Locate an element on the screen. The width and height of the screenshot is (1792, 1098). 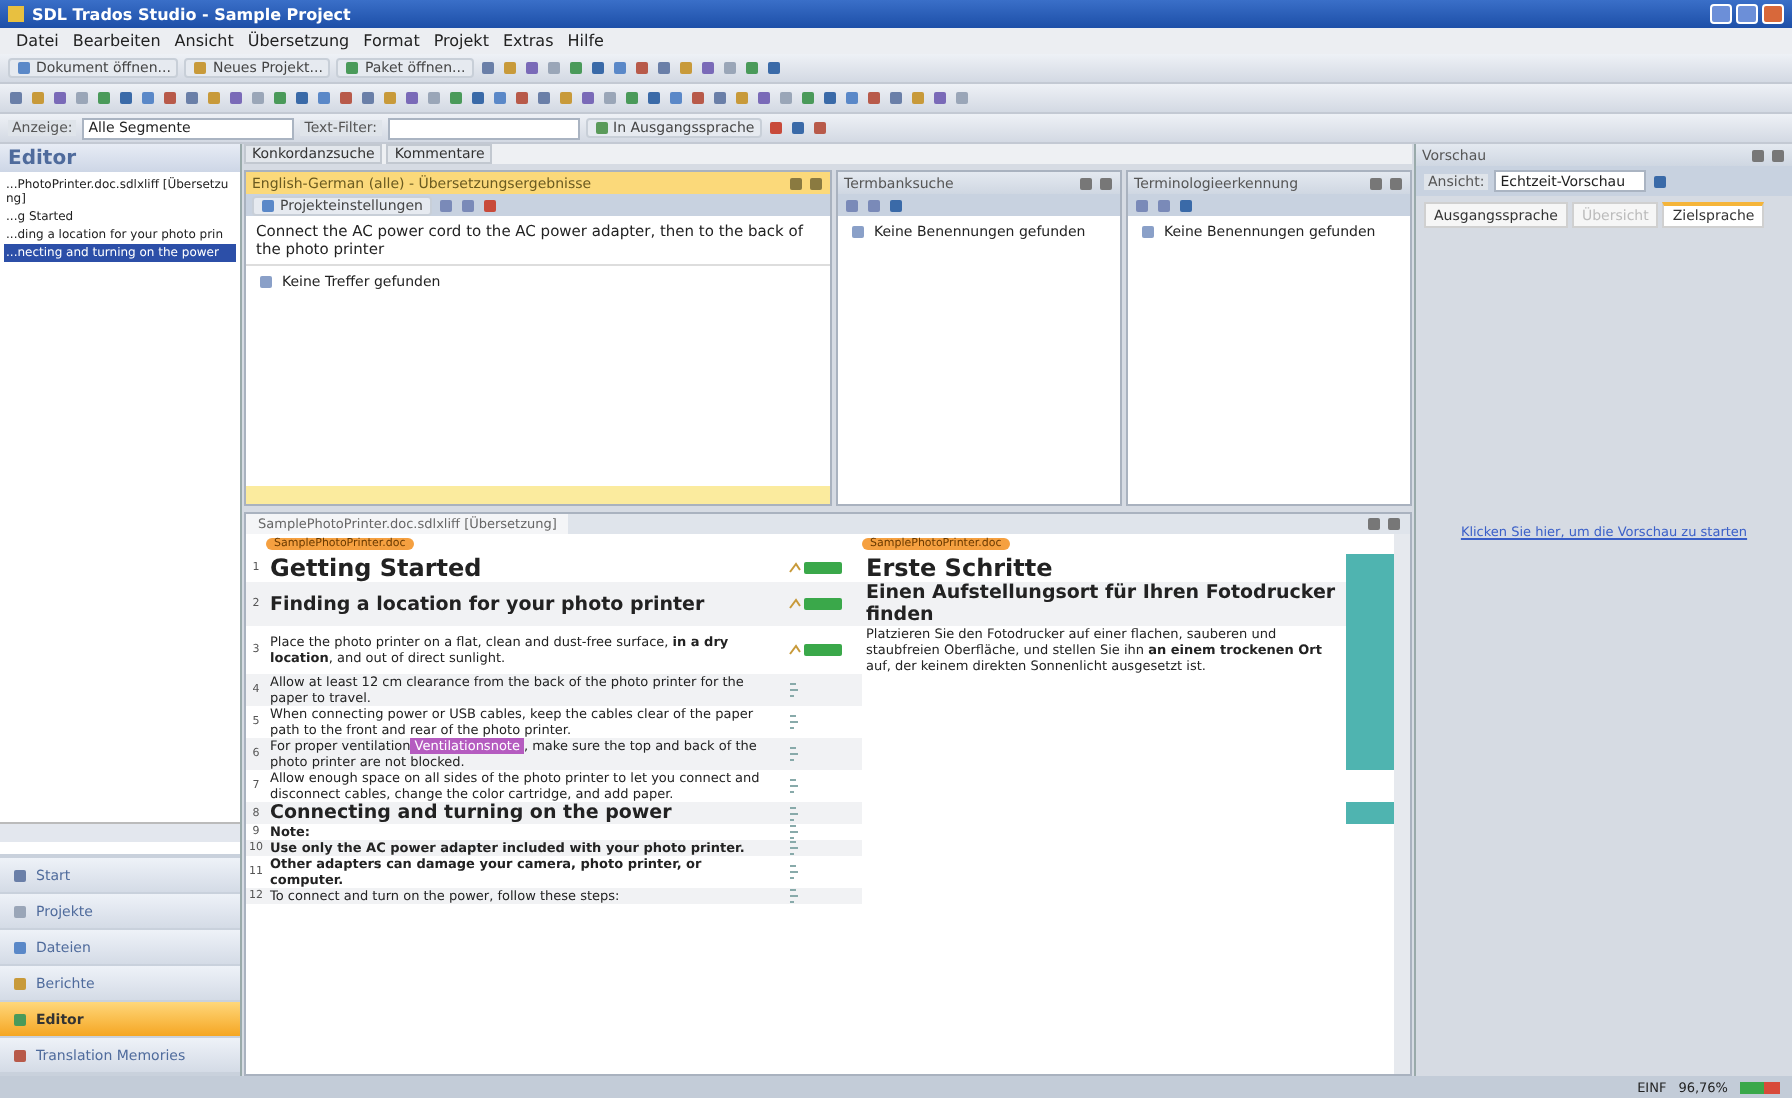
menu-item: Extras is located at coordinates (528, 41).